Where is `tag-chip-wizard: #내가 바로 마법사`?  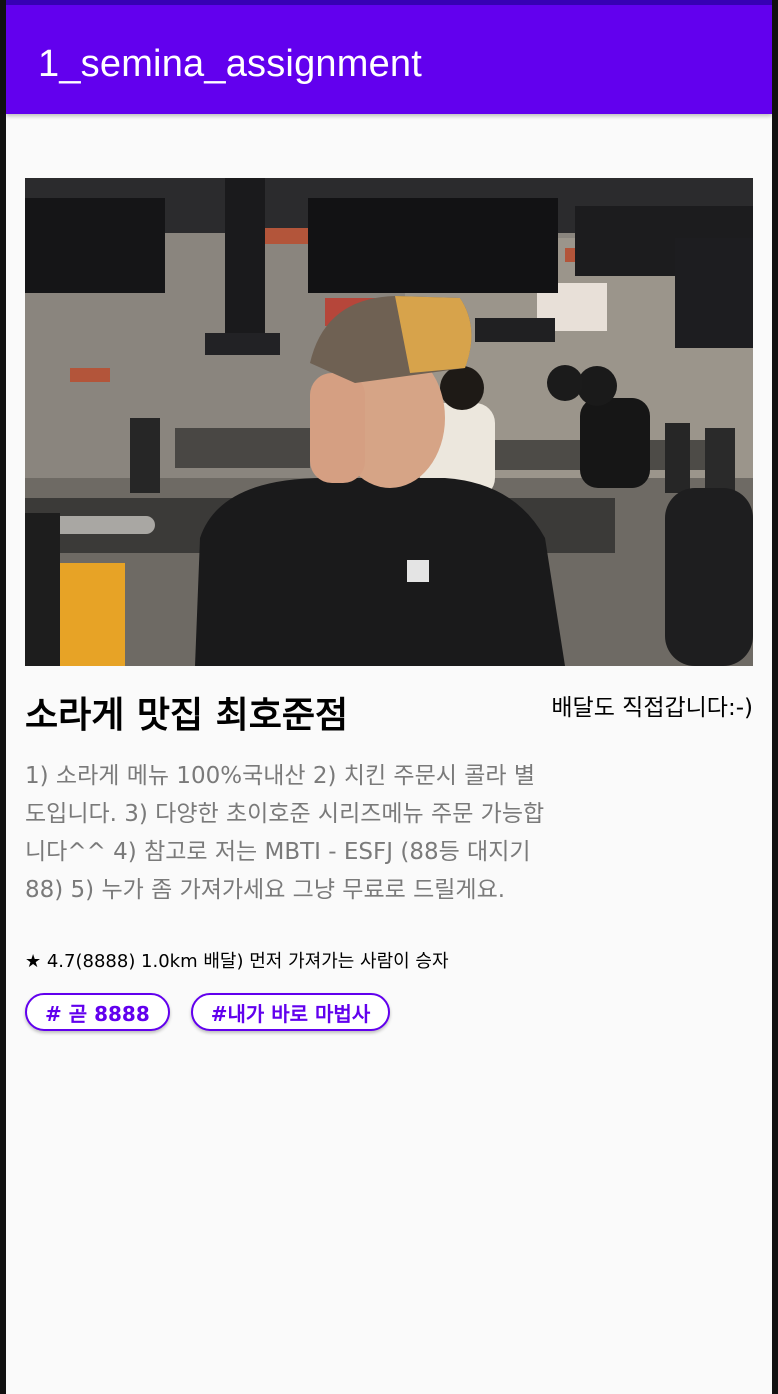 tag-chip-wizard: #내가 바로 마법사 is located at coordinates (290, 1012).